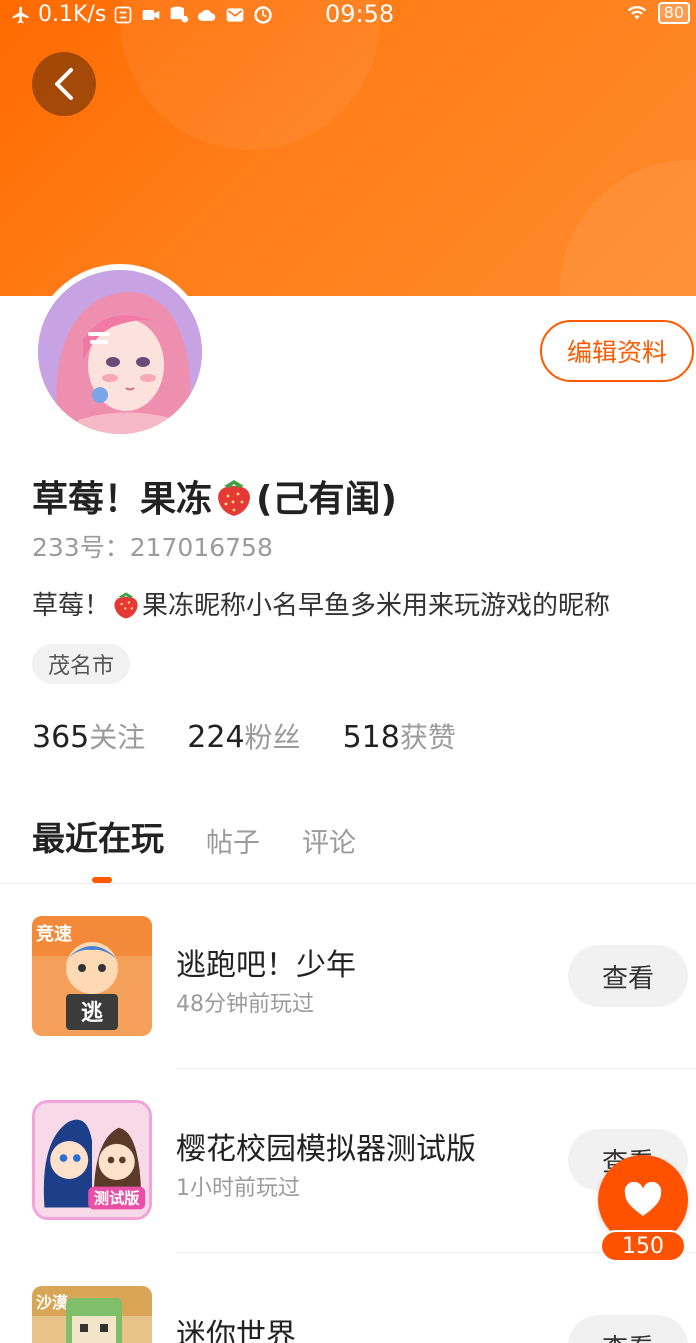 This screenshot has height=1343, width=696. Describe the element at coordinates (214, 496) in the screenshot. I see `profile-name: 草莓！果冻 (己有闺)` at that location.